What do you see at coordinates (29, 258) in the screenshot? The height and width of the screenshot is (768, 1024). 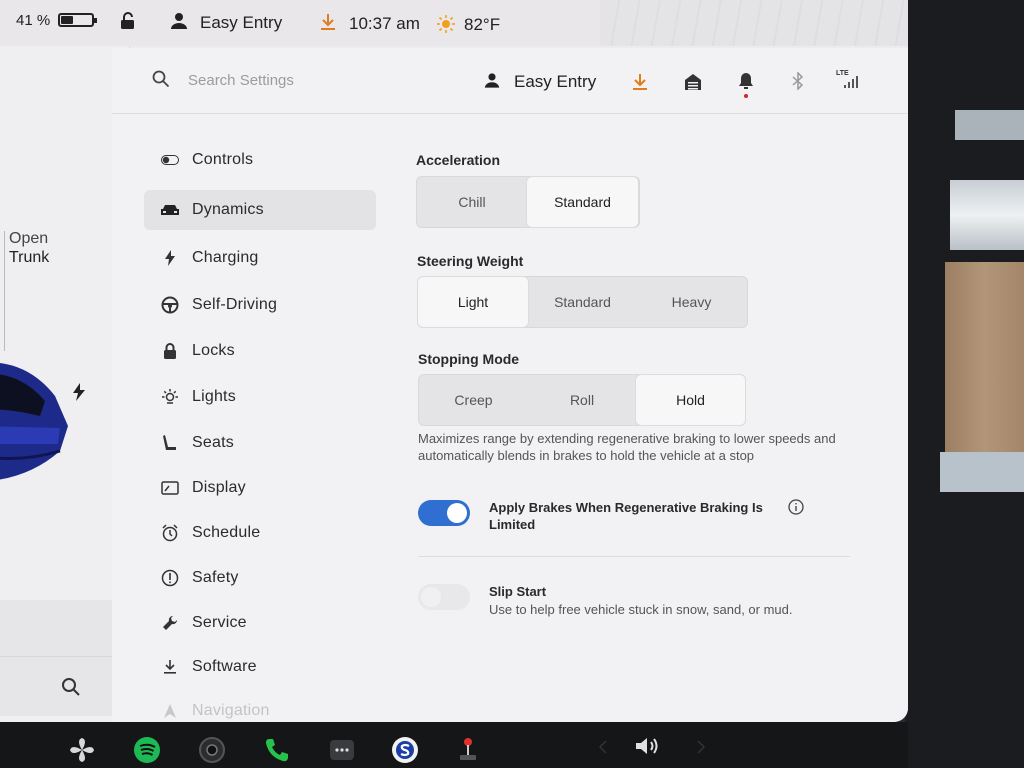 I see `trunk-label: Trunk` at bounding box center [29, 258].